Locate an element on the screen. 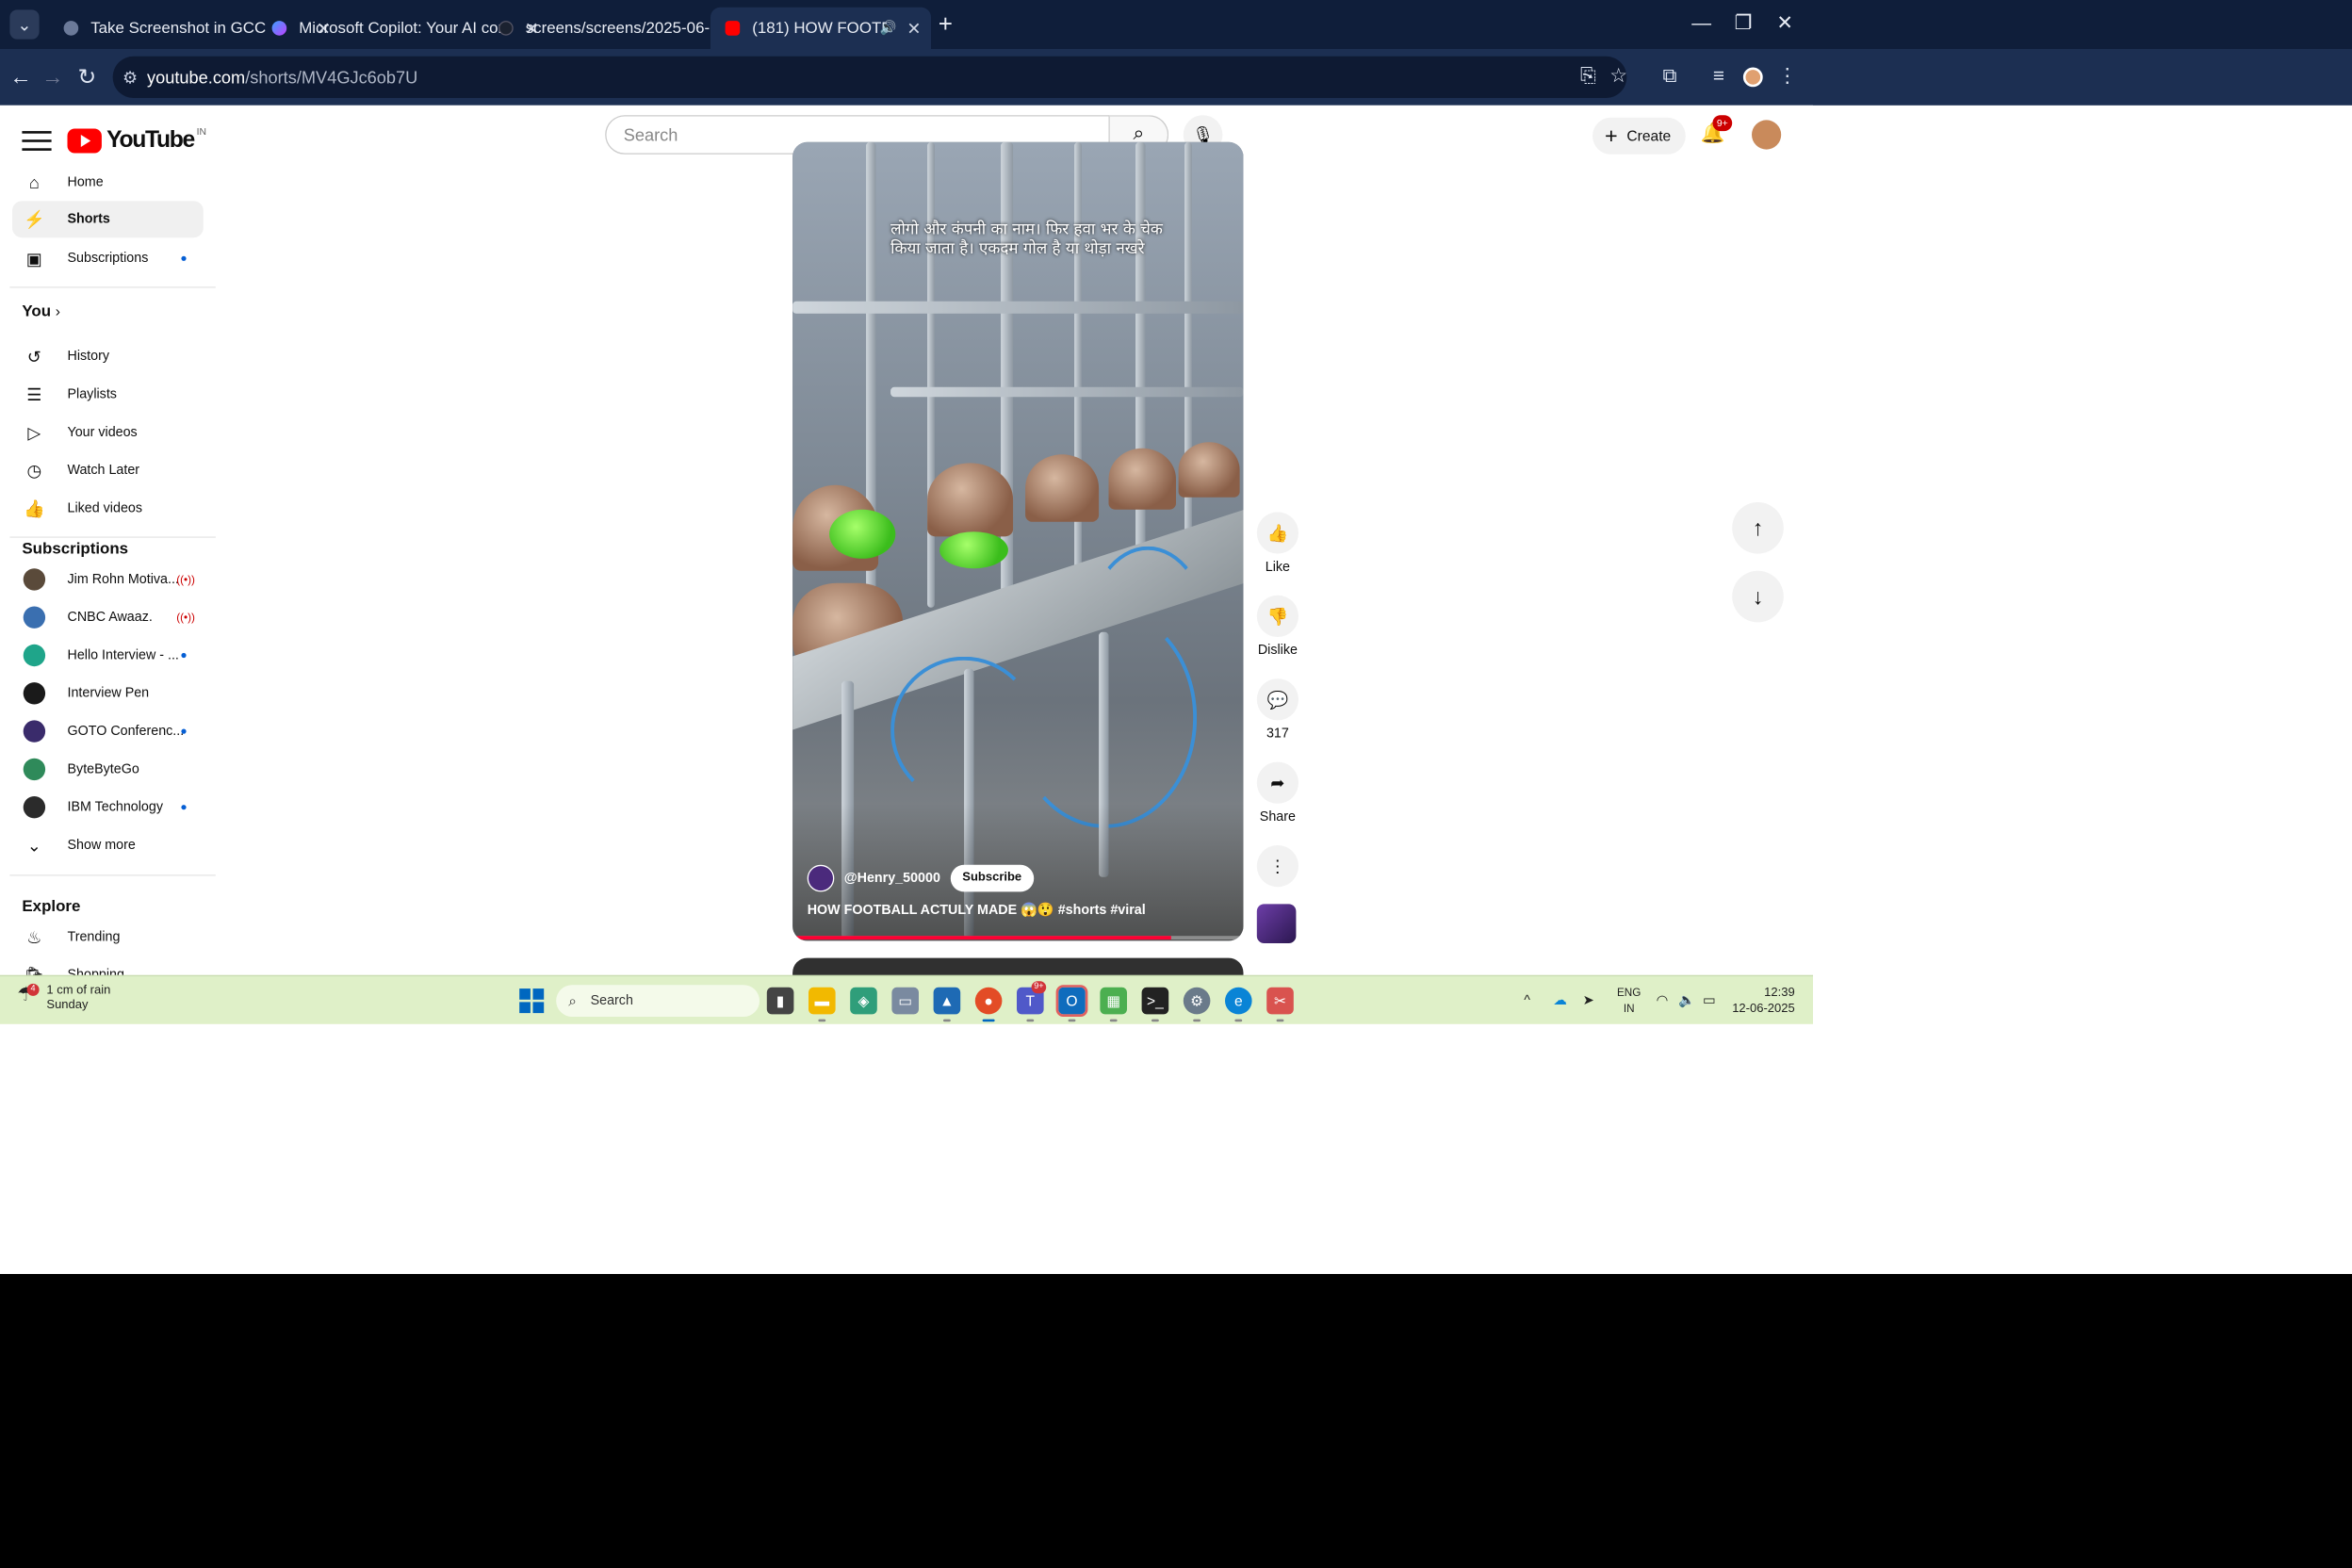 The width and height of the screenshot is (2352, 1568). task-view-icon: ▮ is located at coordinates (780, 1001).